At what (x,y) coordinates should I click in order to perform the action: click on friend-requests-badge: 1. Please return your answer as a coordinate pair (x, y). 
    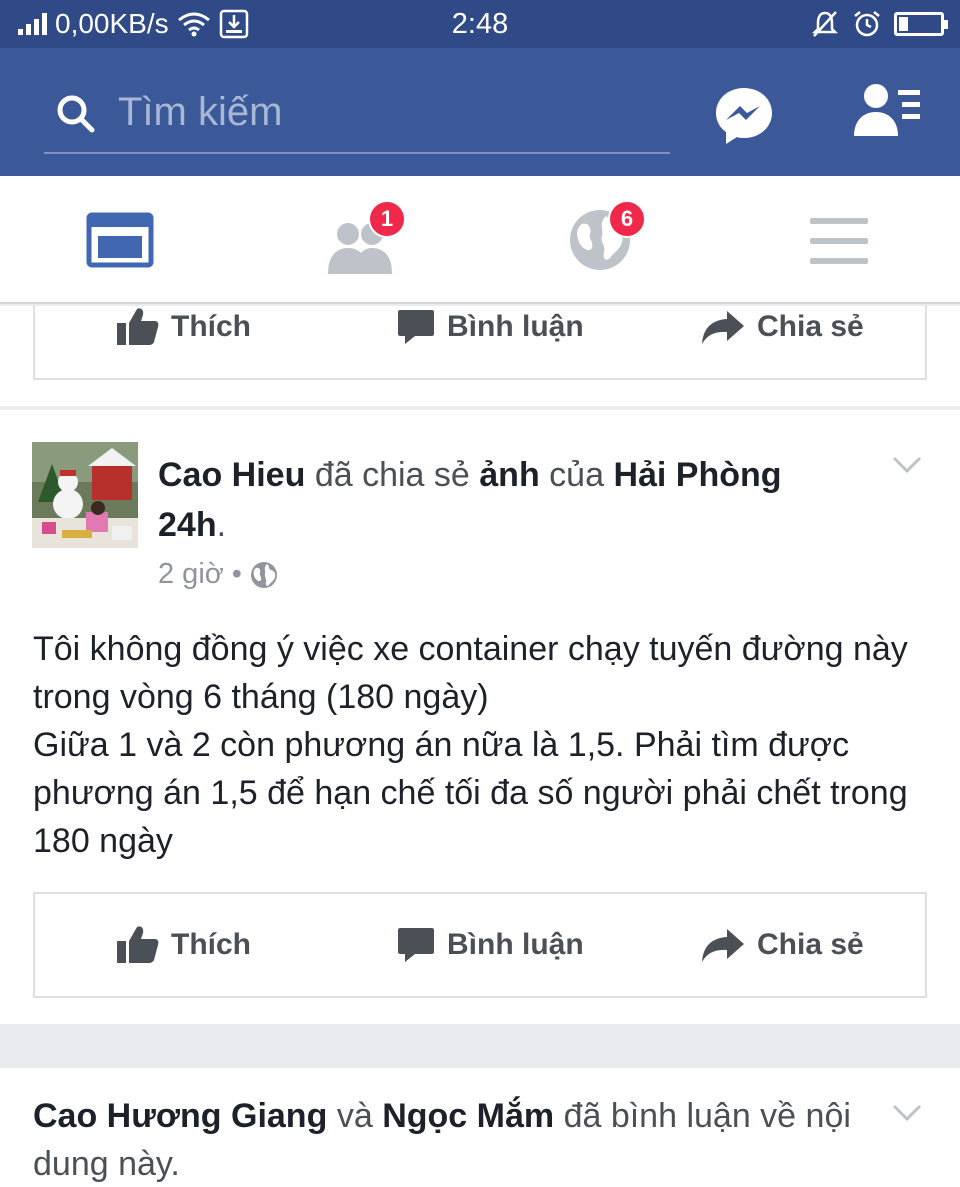
    Looking at the image, I should click on (387, 219).